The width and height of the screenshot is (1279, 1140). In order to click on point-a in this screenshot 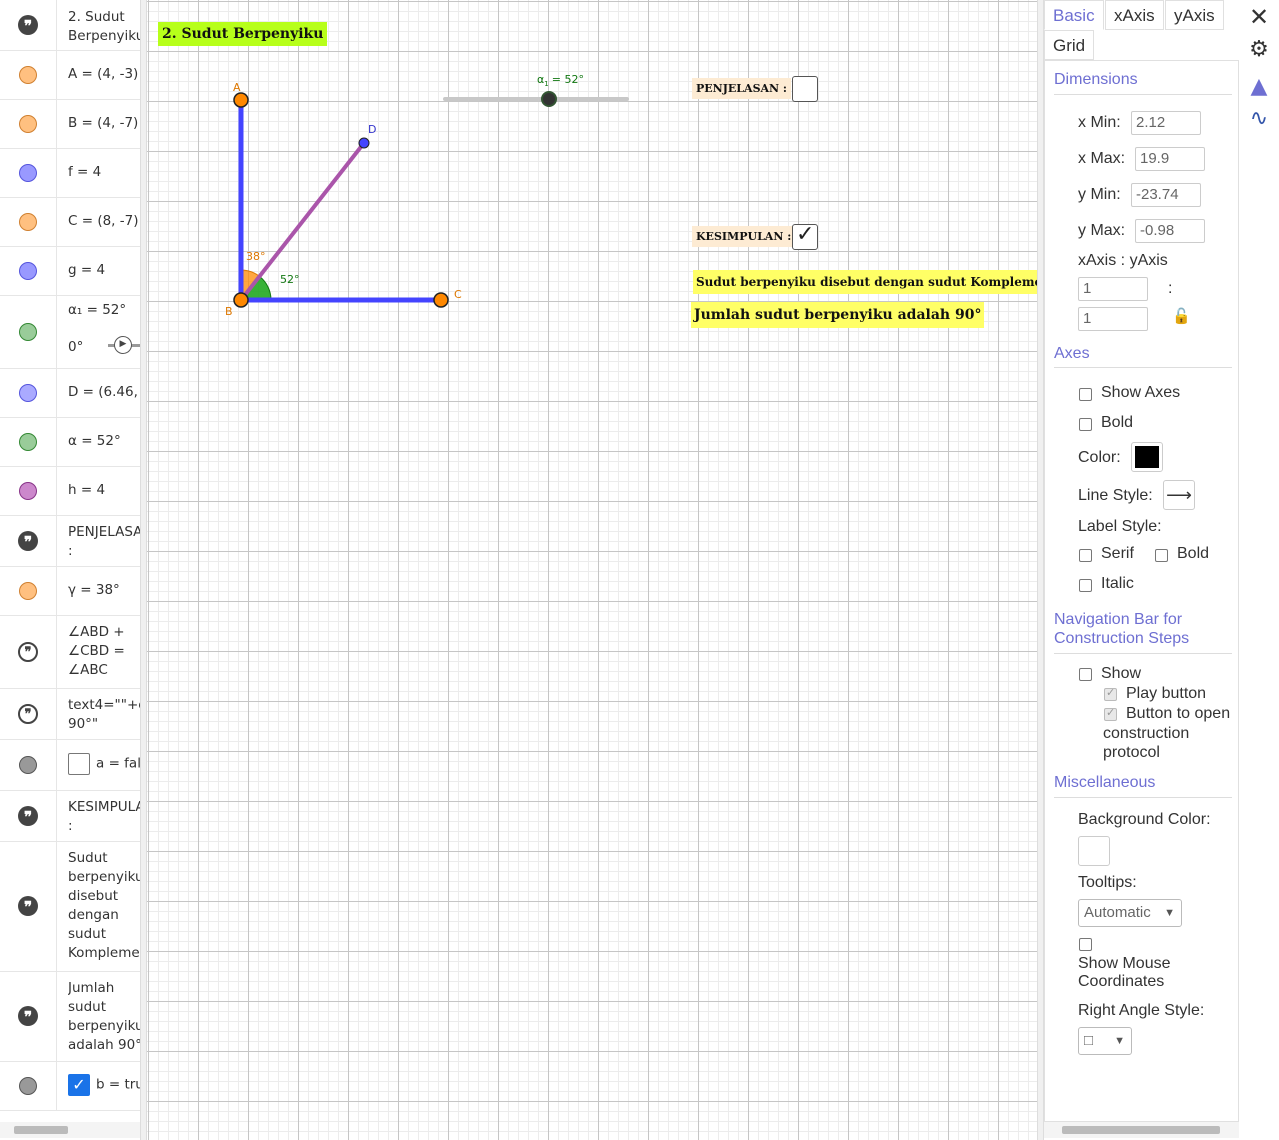, I will do `click(241, 100)`.